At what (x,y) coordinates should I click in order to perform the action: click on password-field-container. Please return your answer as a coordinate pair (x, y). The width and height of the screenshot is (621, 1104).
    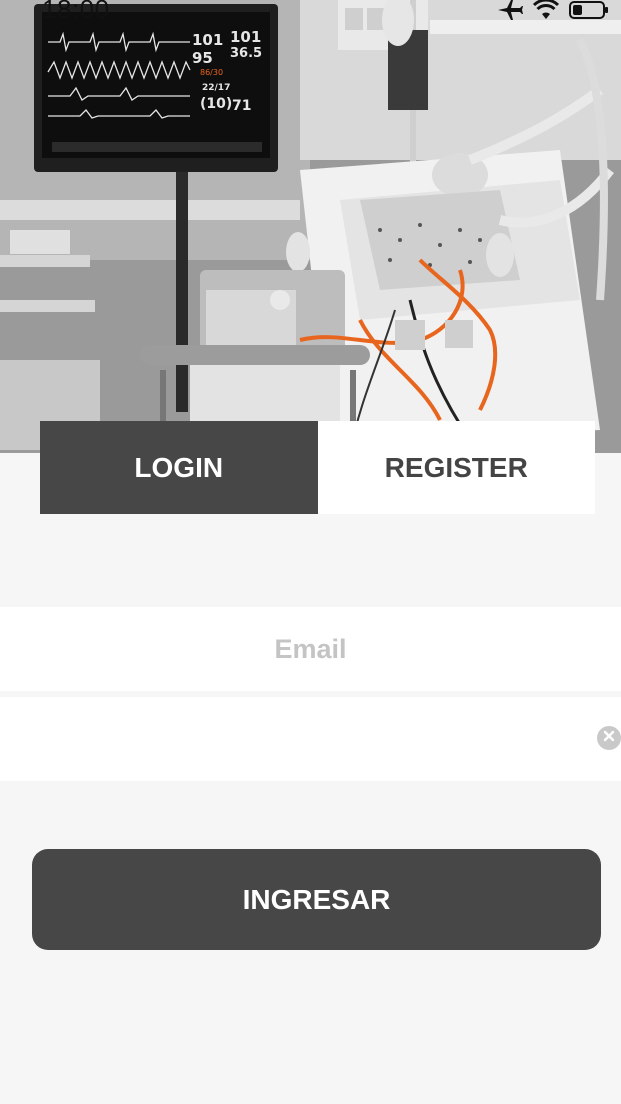
    Looking at the image, I should click on (310, 739).